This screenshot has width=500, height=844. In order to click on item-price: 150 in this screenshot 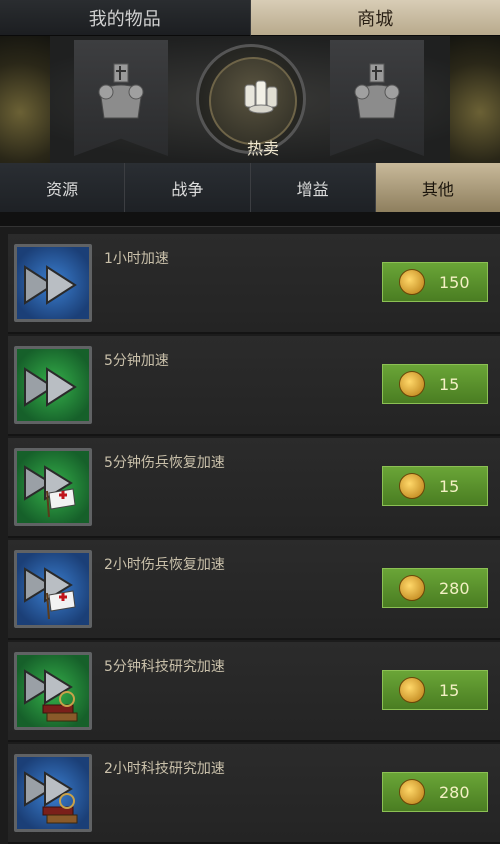, I will do `click(454, 282)`.